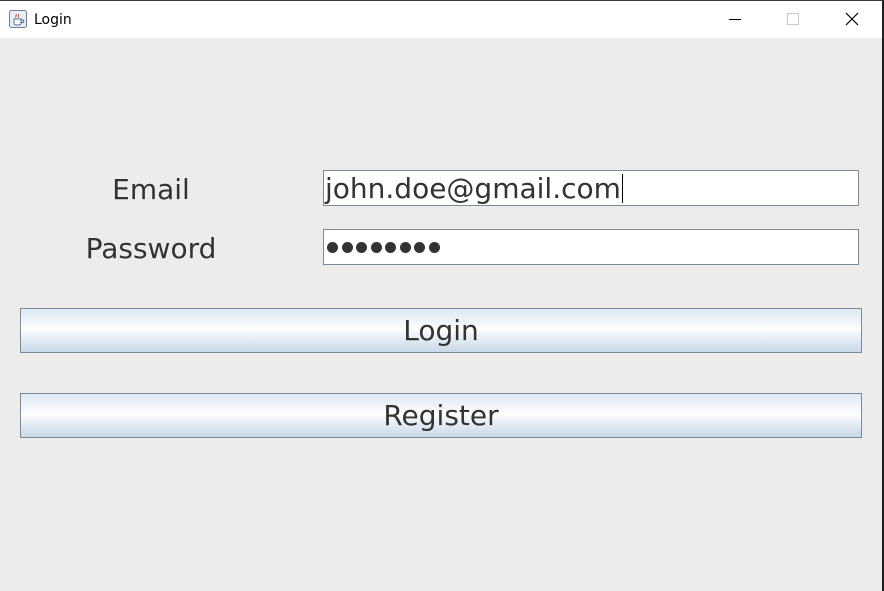  What do you see at coordinates (441, 19) in the screenshot?
I see `title-bar: Login` at bounding box center [441, 19].